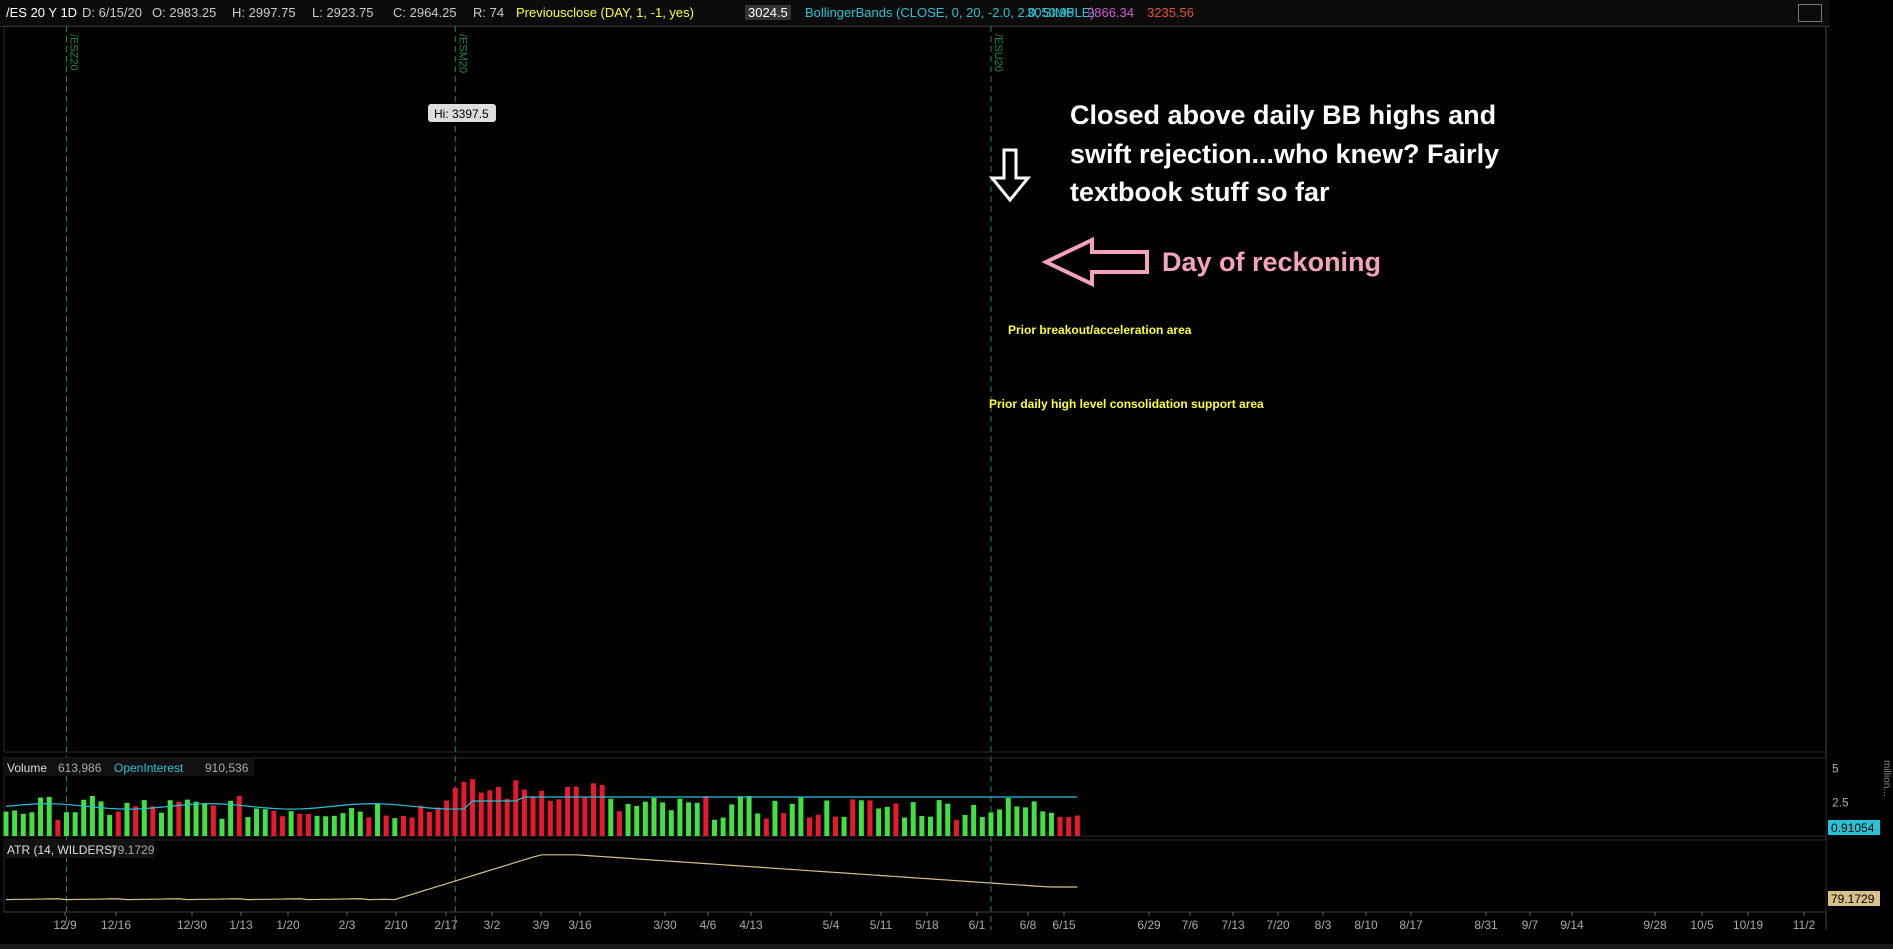  Describe the element at coordinates (227, 768) in the screenshot. I see `oi-value: 910,536` at that location.